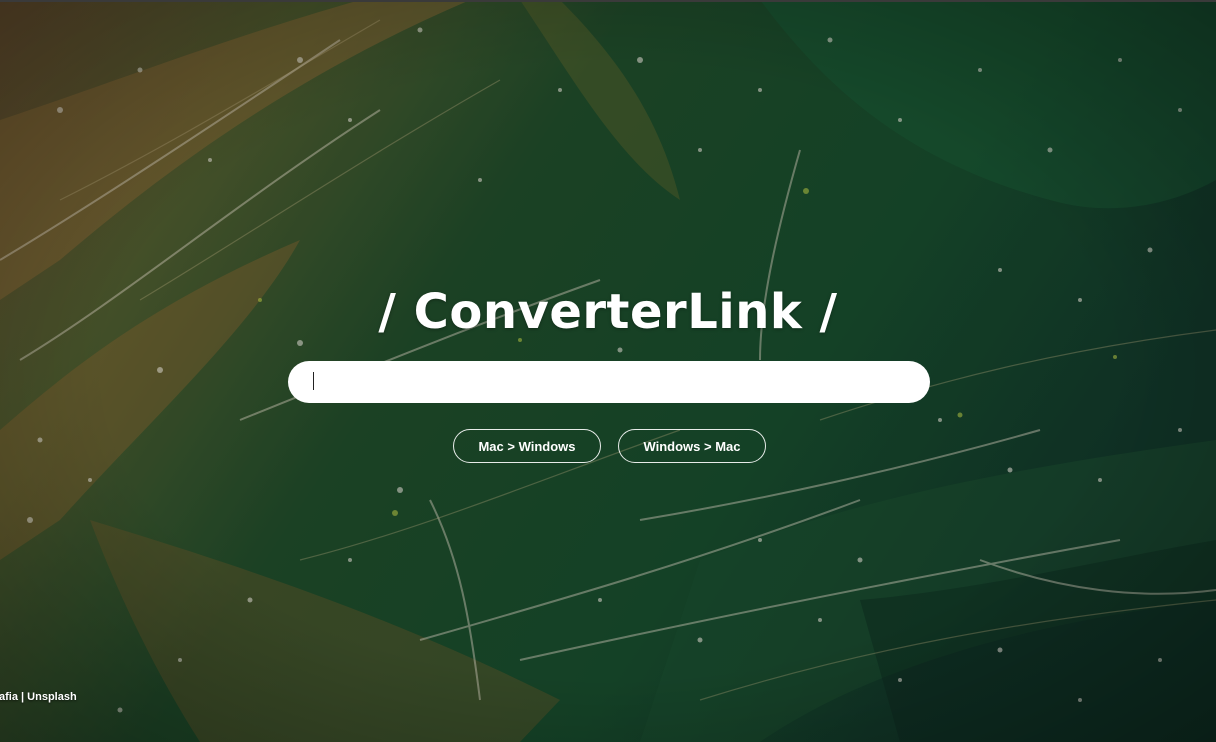  I want to click on text-cursor, so click(313, 381).